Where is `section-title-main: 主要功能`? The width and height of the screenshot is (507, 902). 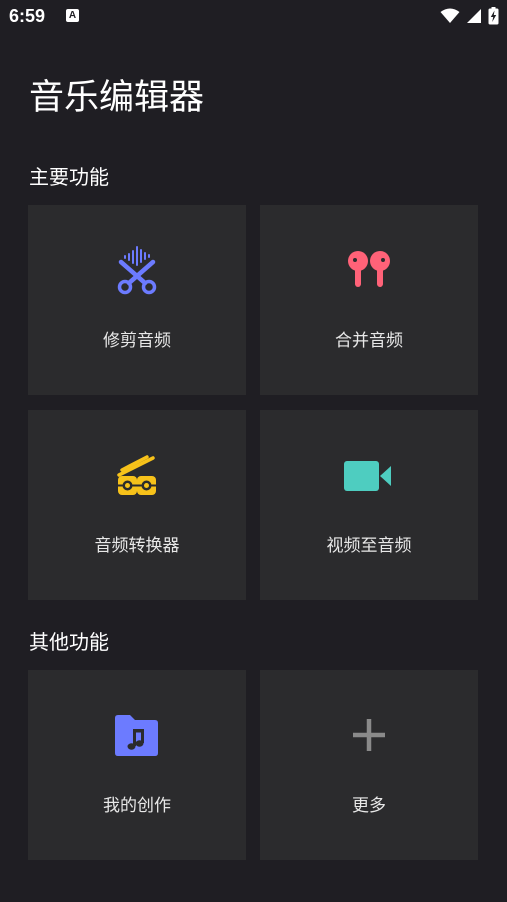
section-title-main: 主要功能 is located at coordinates (69, 177).